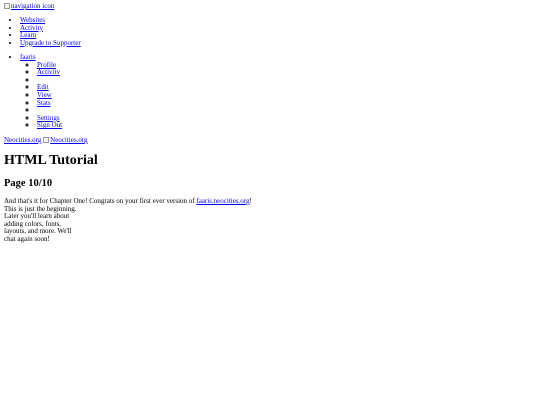  I want to click on sign-out-link: Sign Out, so click(49, 125).